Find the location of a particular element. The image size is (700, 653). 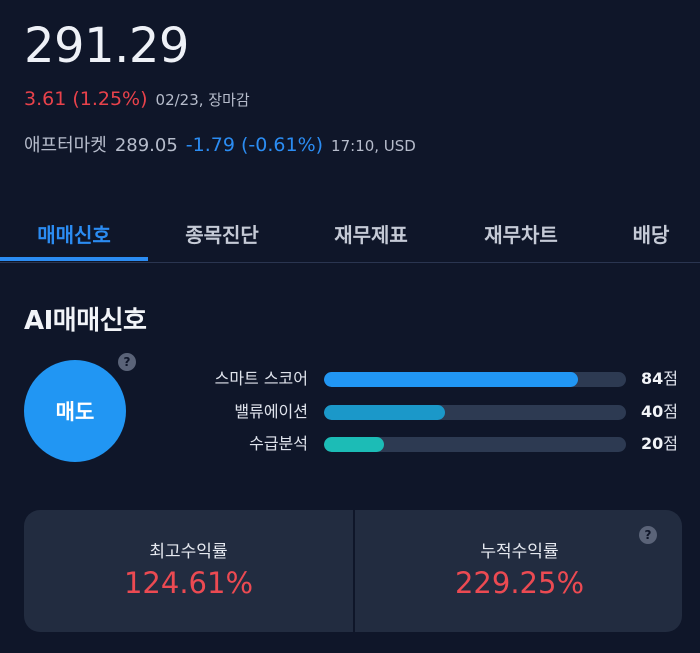

question-circle-icon: ? is located at coordinates (648, 535).